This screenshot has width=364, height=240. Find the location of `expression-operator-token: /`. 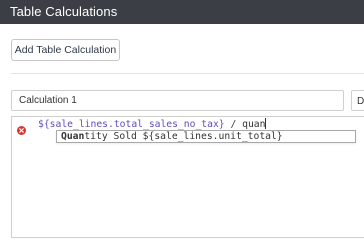

expression-operator-token: / is located at coordinates (233, 124).